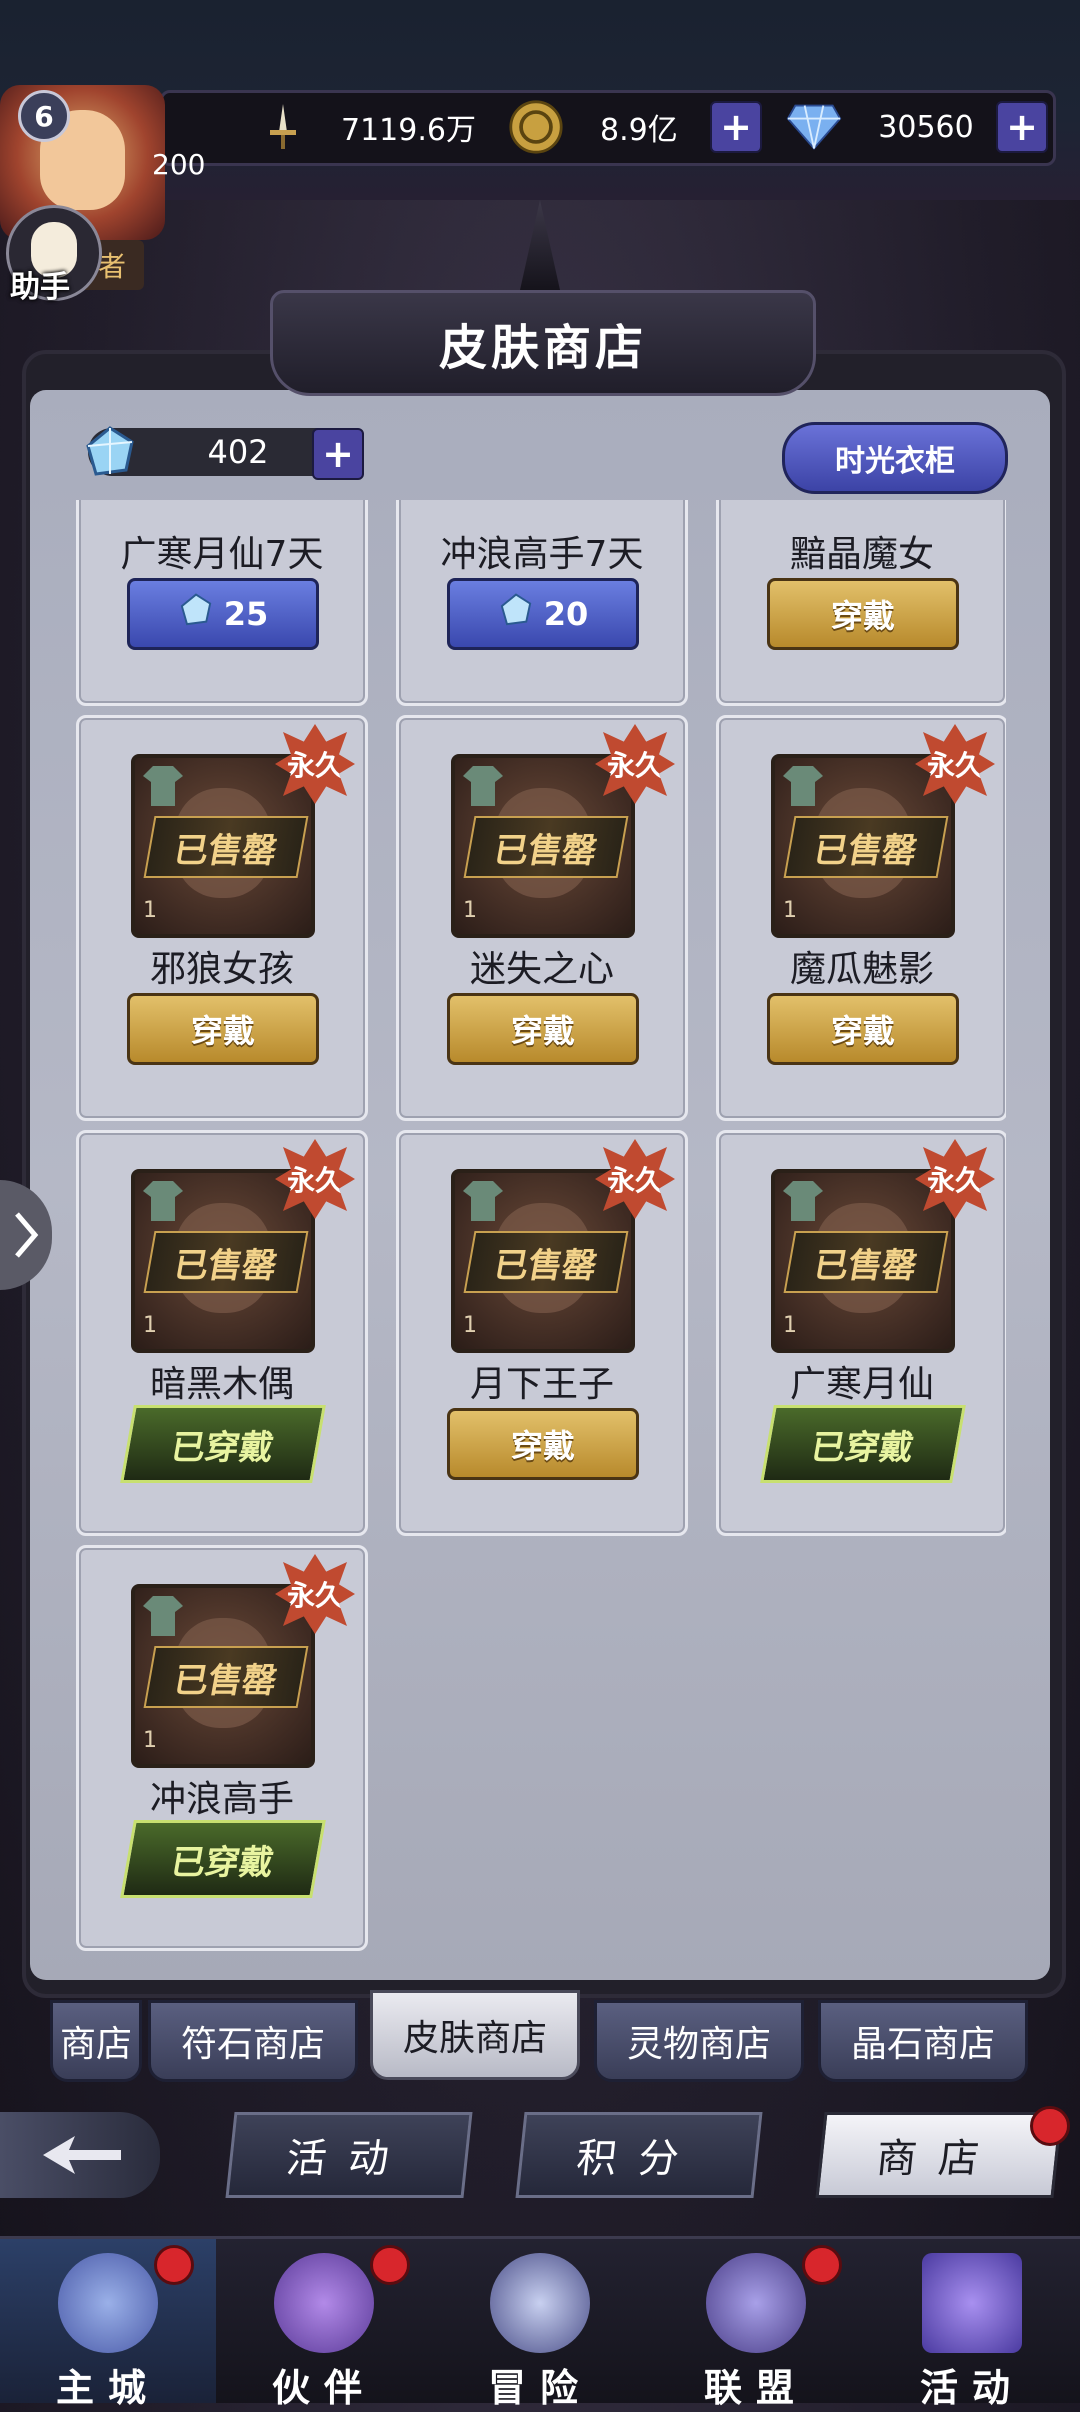 This screenshot has height=2412, width=1080. I want to click on store-button: 商店, so click(939, 2155).